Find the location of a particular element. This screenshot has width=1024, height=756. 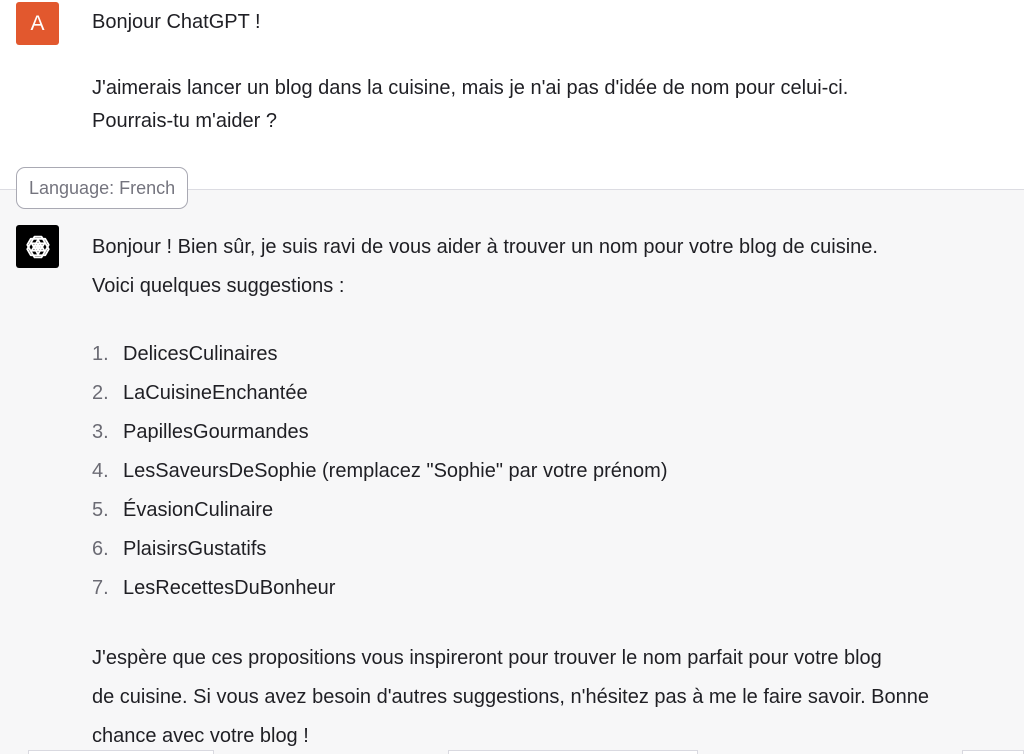

list-item-text: PlaisirsGustatifs is located at coordinates (195, 549).